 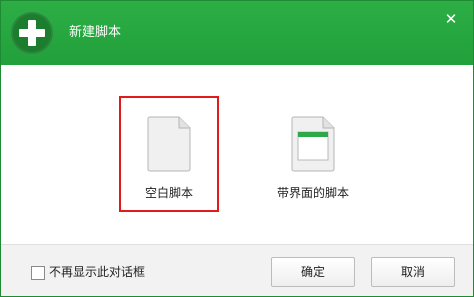 I want to click on option-label: 带界面的脚本, so click(x=312, y=193).